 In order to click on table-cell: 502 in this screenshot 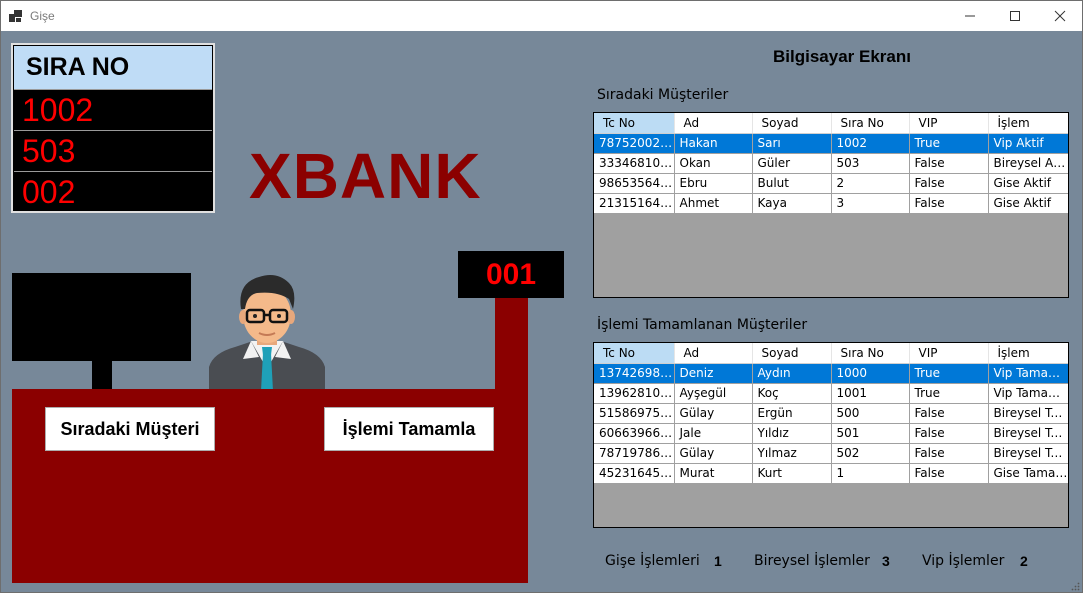, I will do `click(870, 453)`.